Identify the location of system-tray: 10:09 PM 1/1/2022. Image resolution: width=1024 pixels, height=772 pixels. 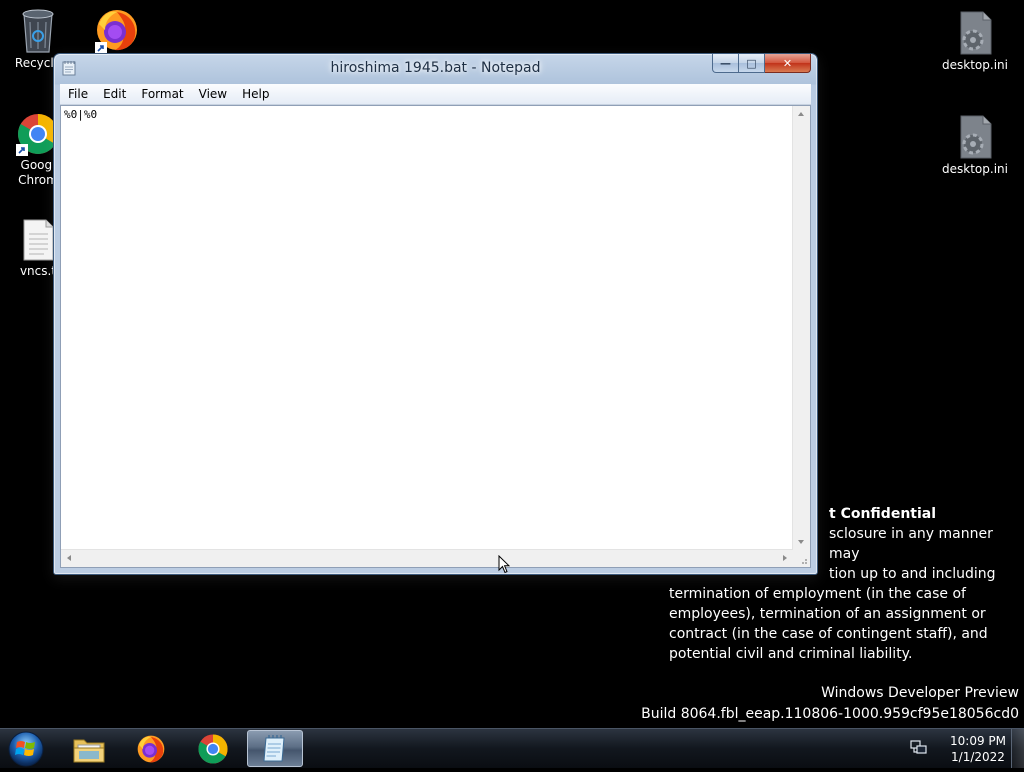
(964, 749).